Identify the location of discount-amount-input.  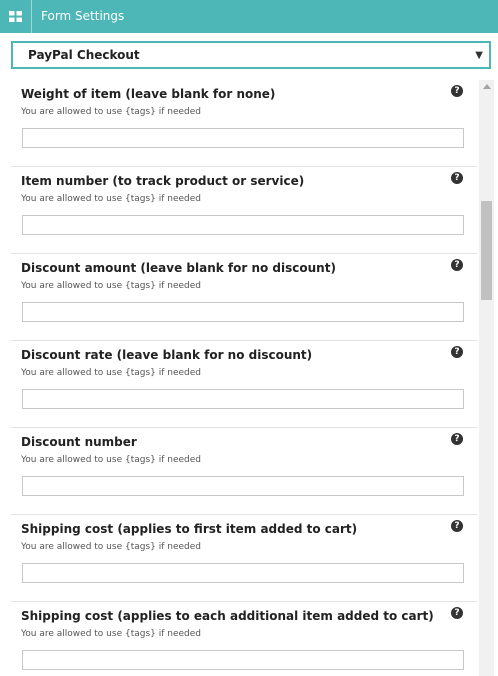
(243, 312).